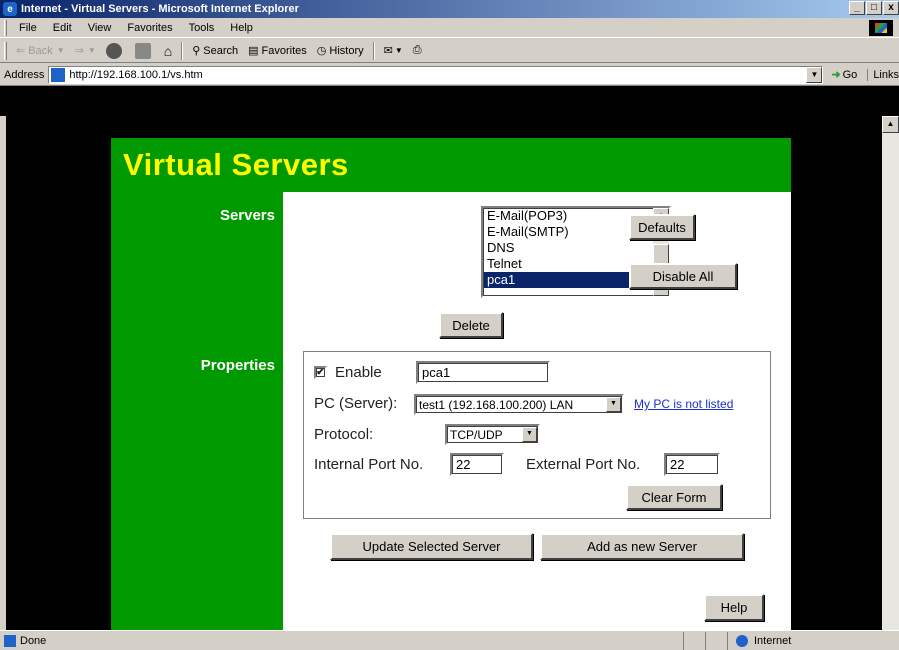  What do you see at coordinates (692, 464) in the screenshot?
I see `external-port-field: 22` at bounding box center [692, 464].